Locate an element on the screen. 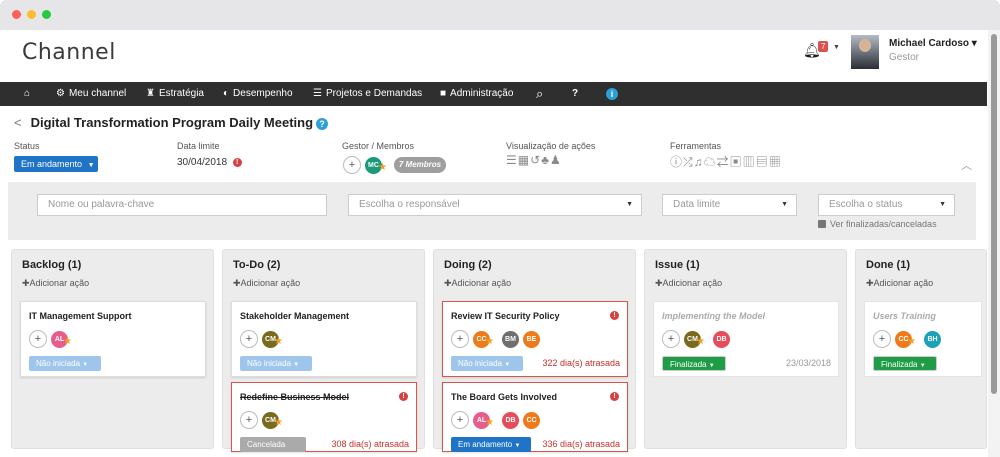 Image resolution: width=1000 pixels, height=457 pixels. state-dropdown: Cancelada is located at coordinates (273, 444).